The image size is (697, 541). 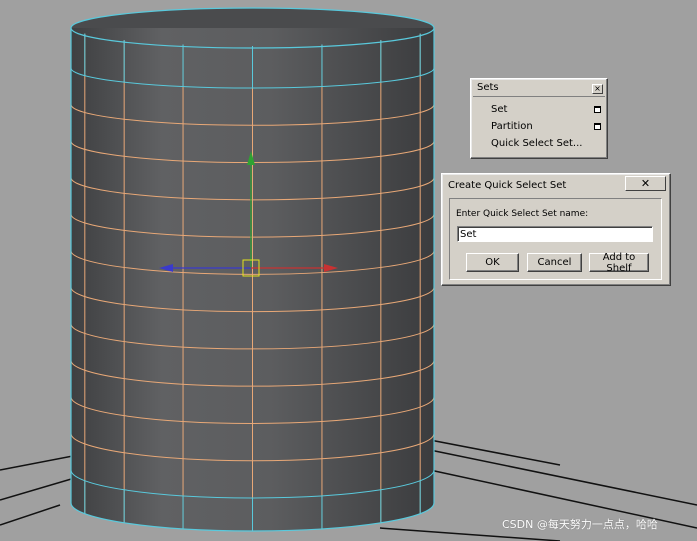 What do you see at coordinates (252, 17) in the screenshot?
I see `cylinder-top-cap` at bounding box center [252, 17].